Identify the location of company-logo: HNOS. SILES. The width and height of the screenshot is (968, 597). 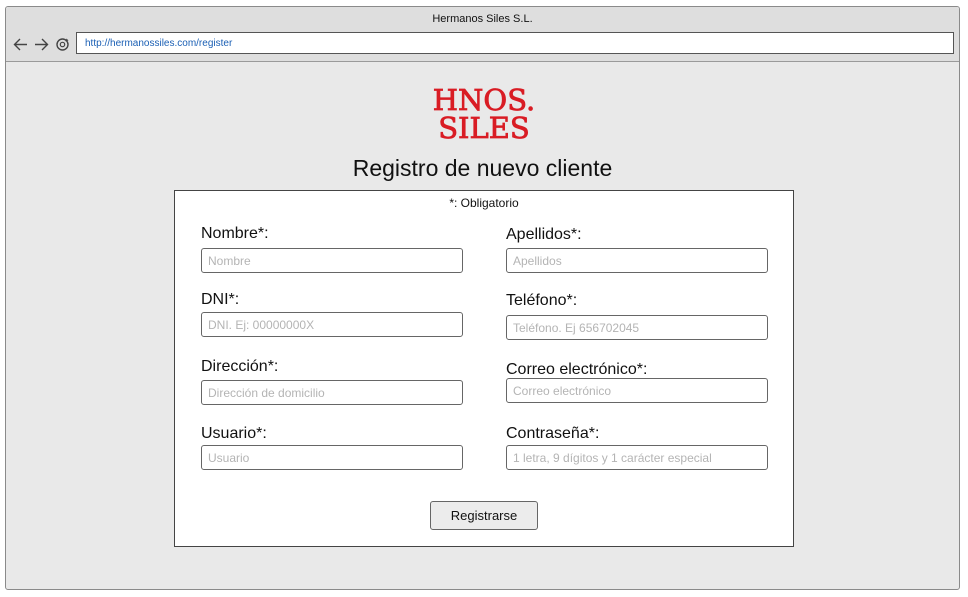
(484, 112).